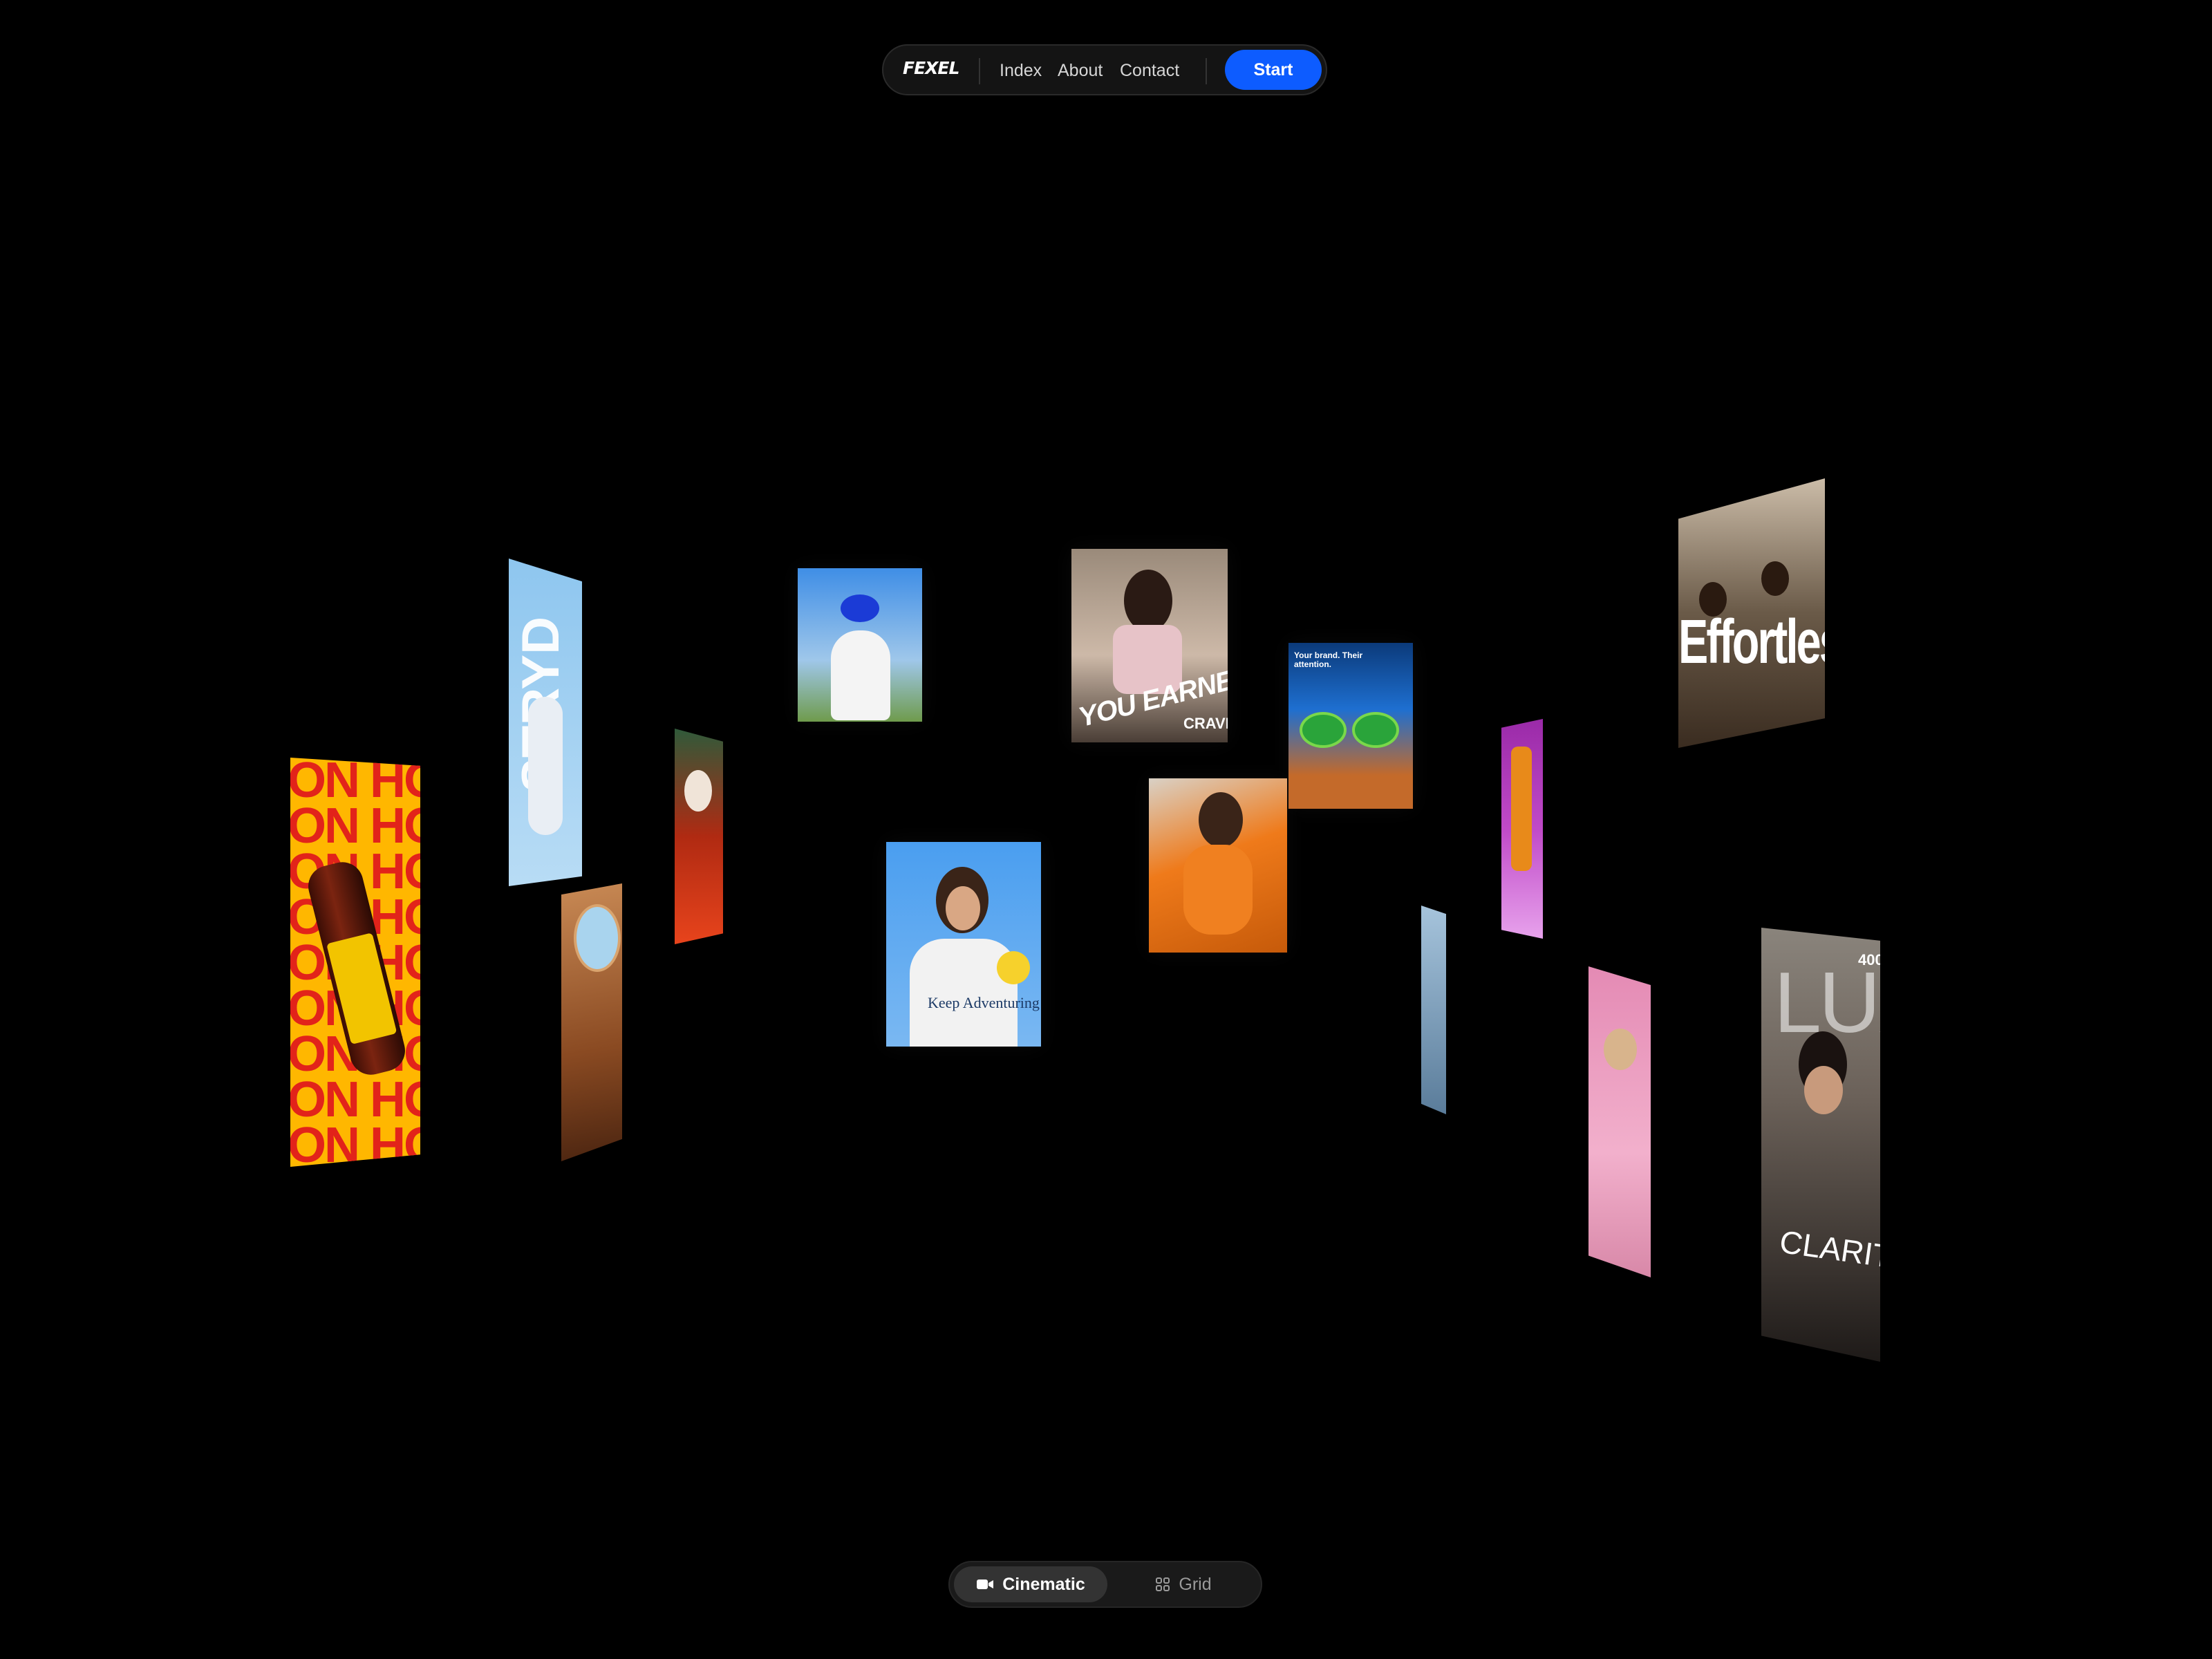 The width and height of the screenshot is (2212, 1659). Describe the element at coordinates (1163, 1584) in the screenshot. I see `grid-icon` at that location.